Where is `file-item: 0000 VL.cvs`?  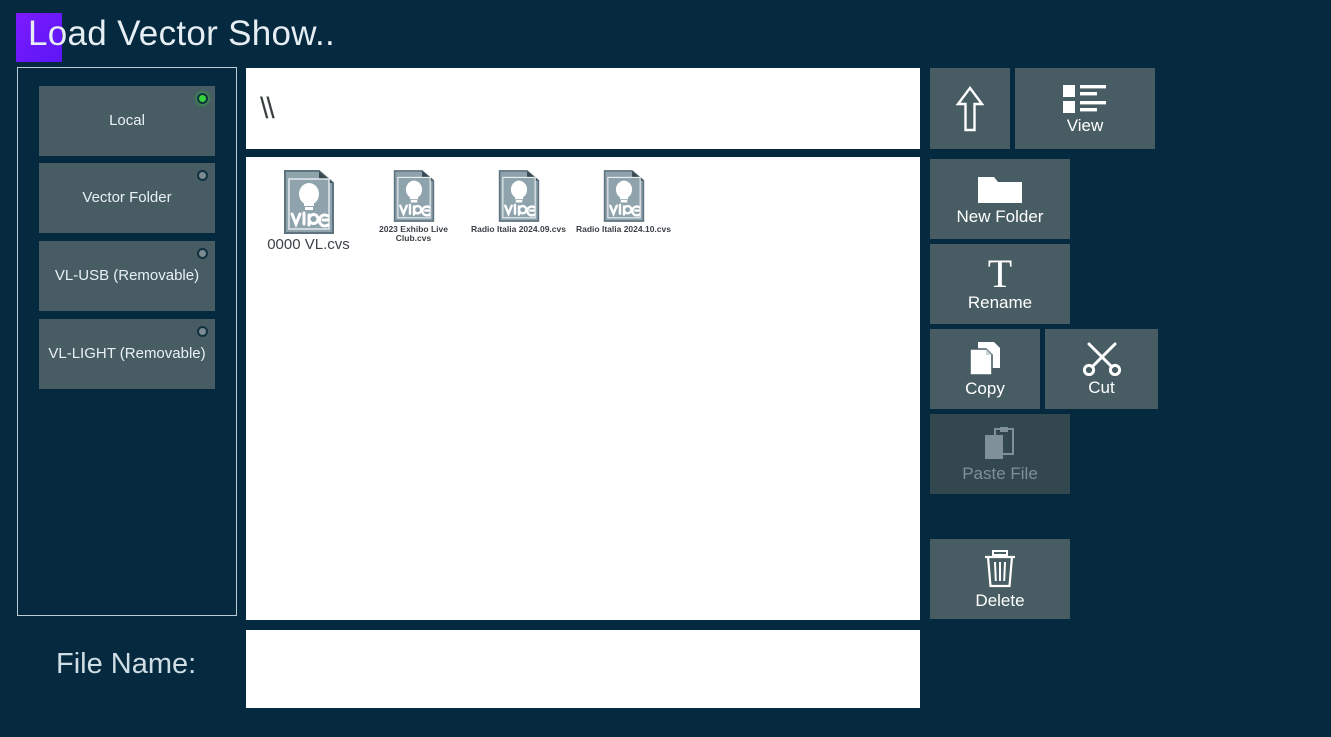
file-item: 0000 VL.cvs is located at coordinates (308, 214).